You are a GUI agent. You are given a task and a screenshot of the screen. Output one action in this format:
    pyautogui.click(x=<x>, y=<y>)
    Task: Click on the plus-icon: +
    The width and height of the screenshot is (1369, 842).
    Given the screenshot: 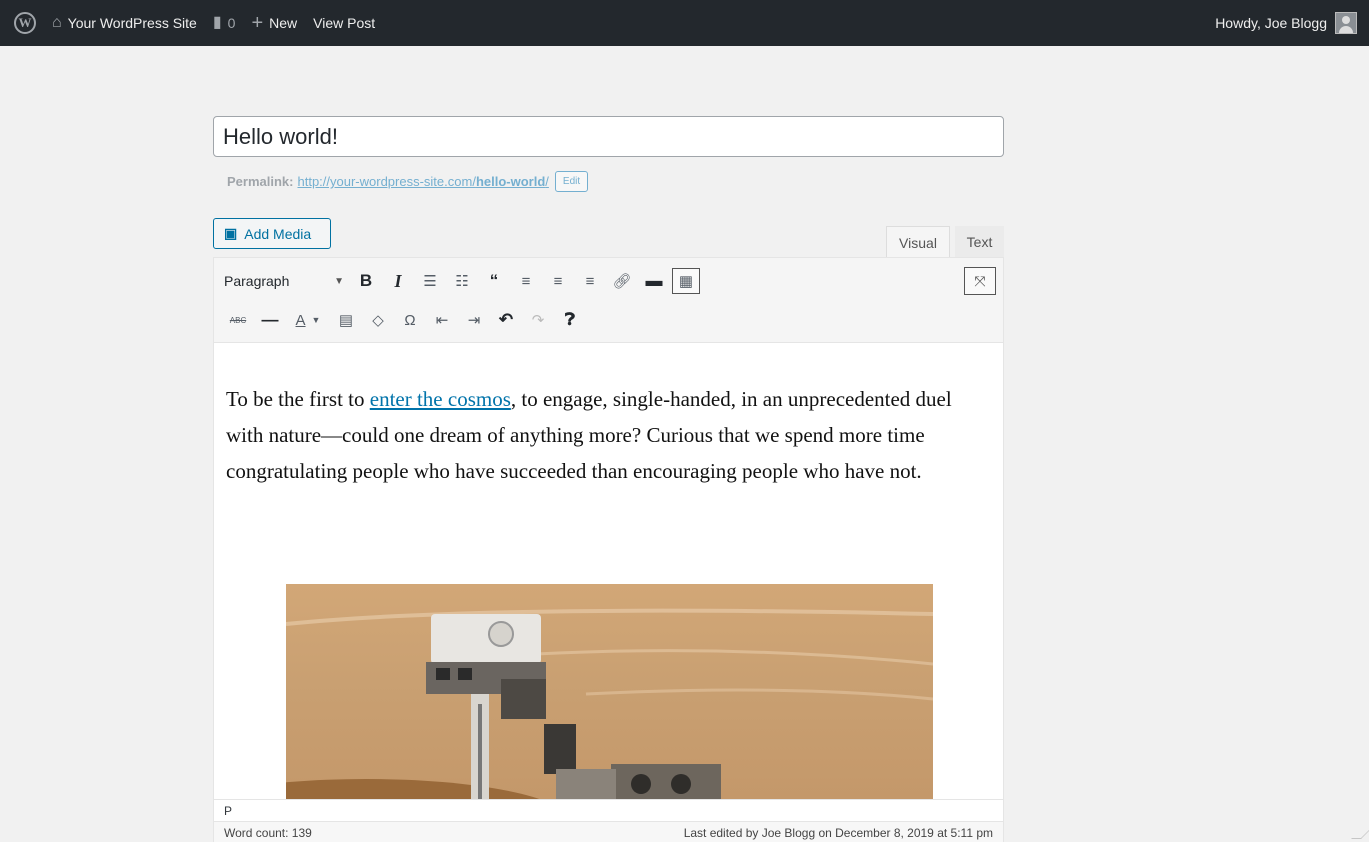 What is the action you would take?
    pyautogui.click(x=257, y=23)
    